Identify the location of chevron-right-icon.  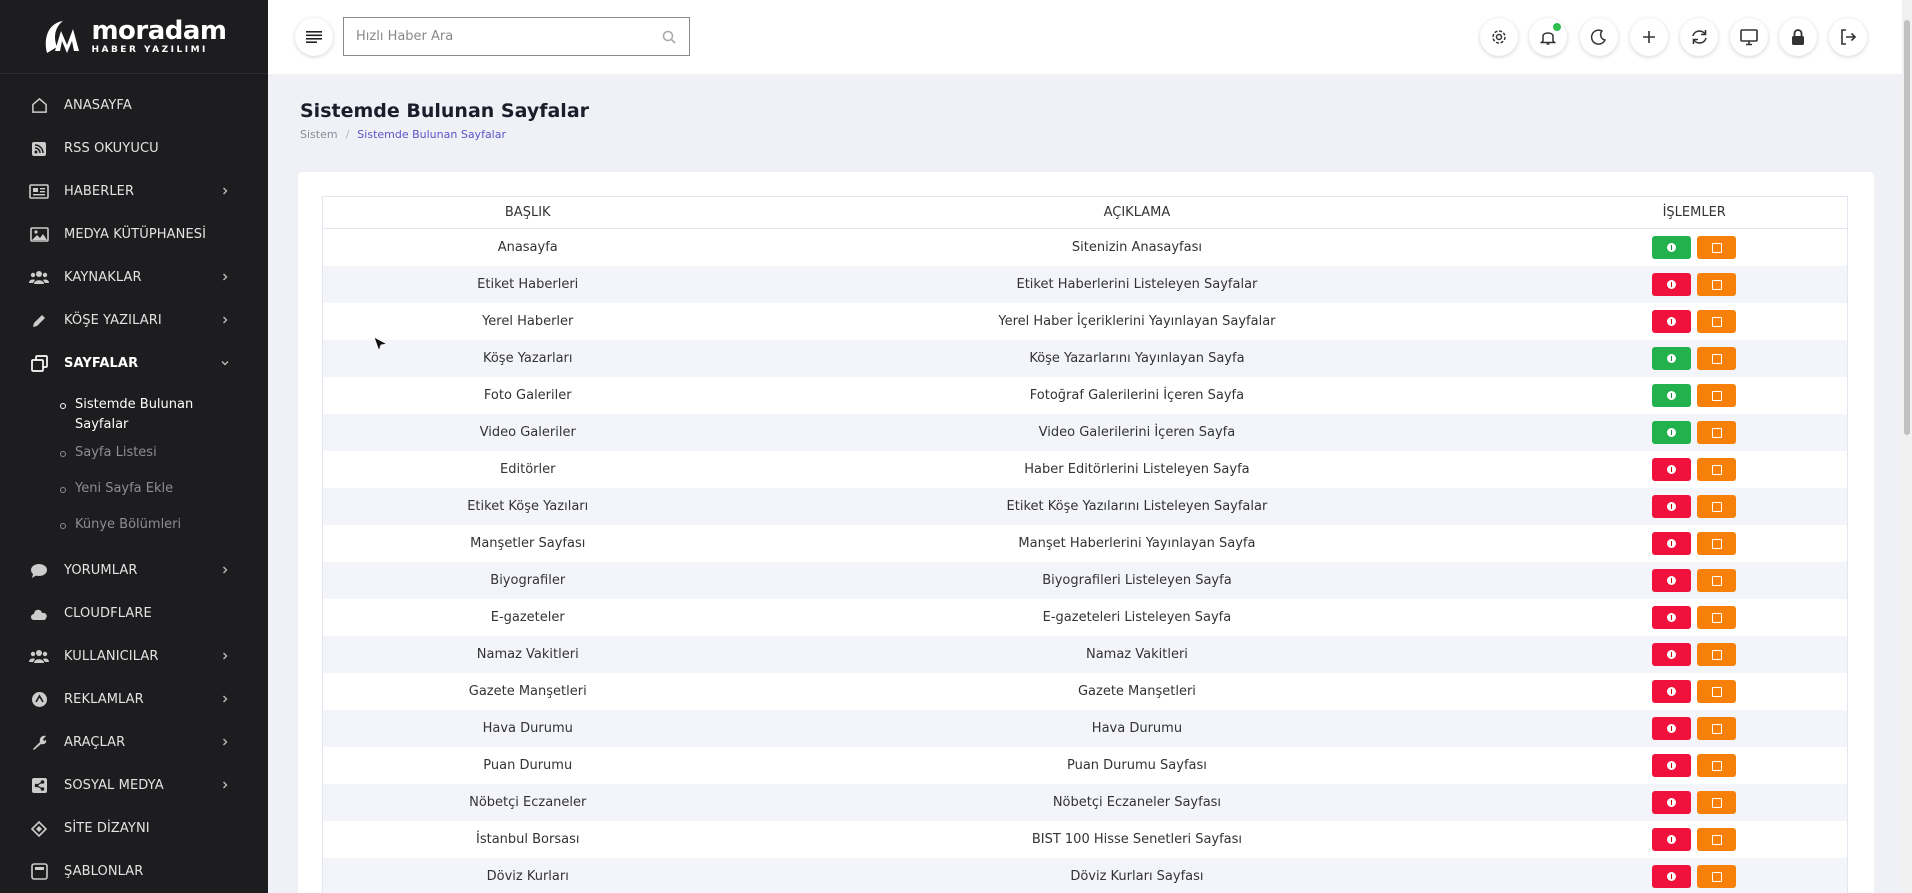
(225, 700).